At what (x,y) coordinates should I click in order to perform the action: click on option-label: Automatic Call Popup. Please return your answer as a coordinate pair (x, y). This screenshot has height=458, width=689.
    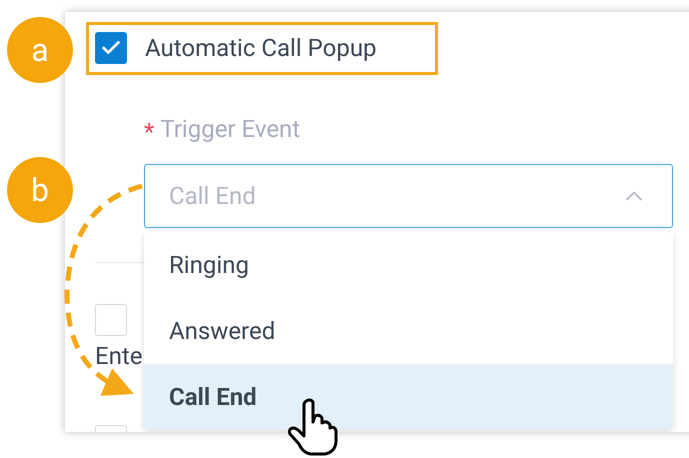
    Looking at the image, I should click on (261, 48).